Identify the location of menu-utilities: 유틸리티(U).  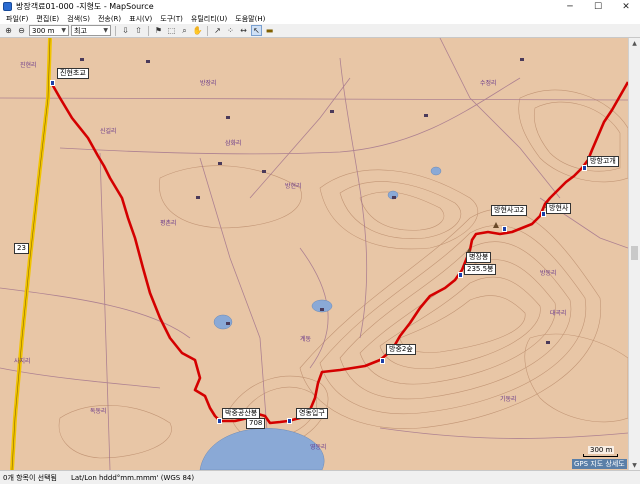
(209, 19).